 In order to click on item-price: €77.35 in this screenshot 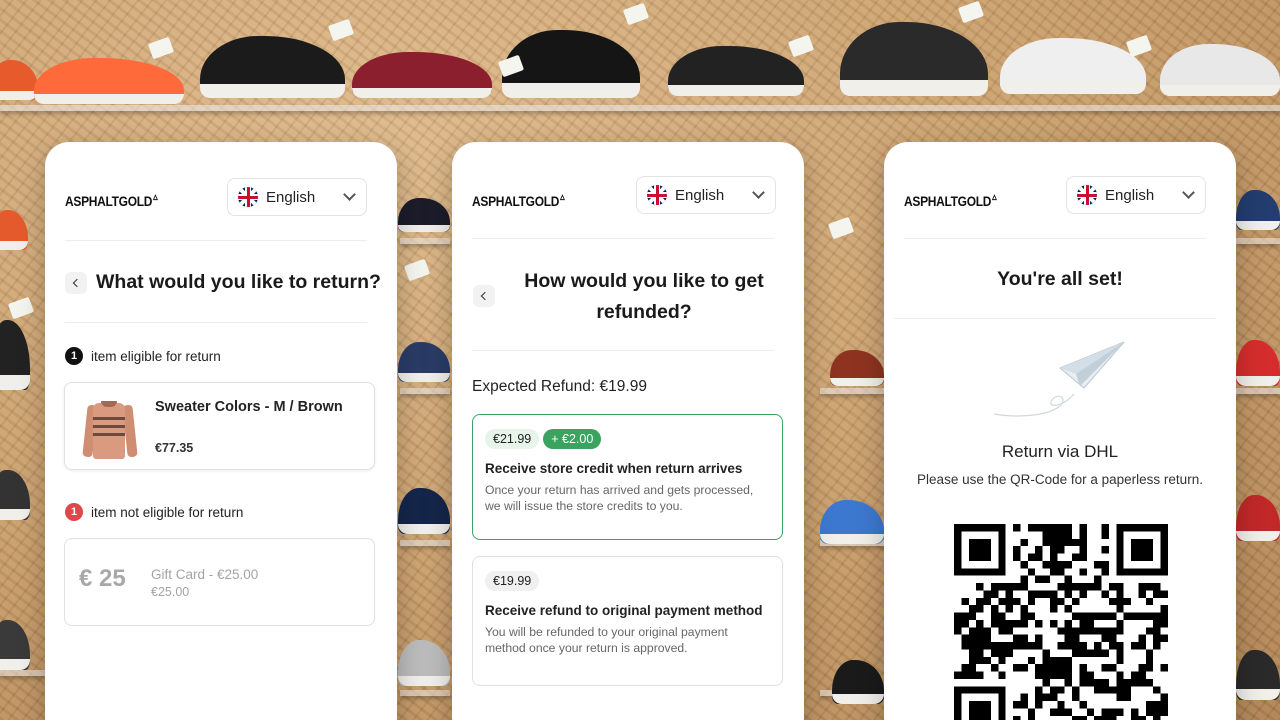, I will do `click(174, 448)`.